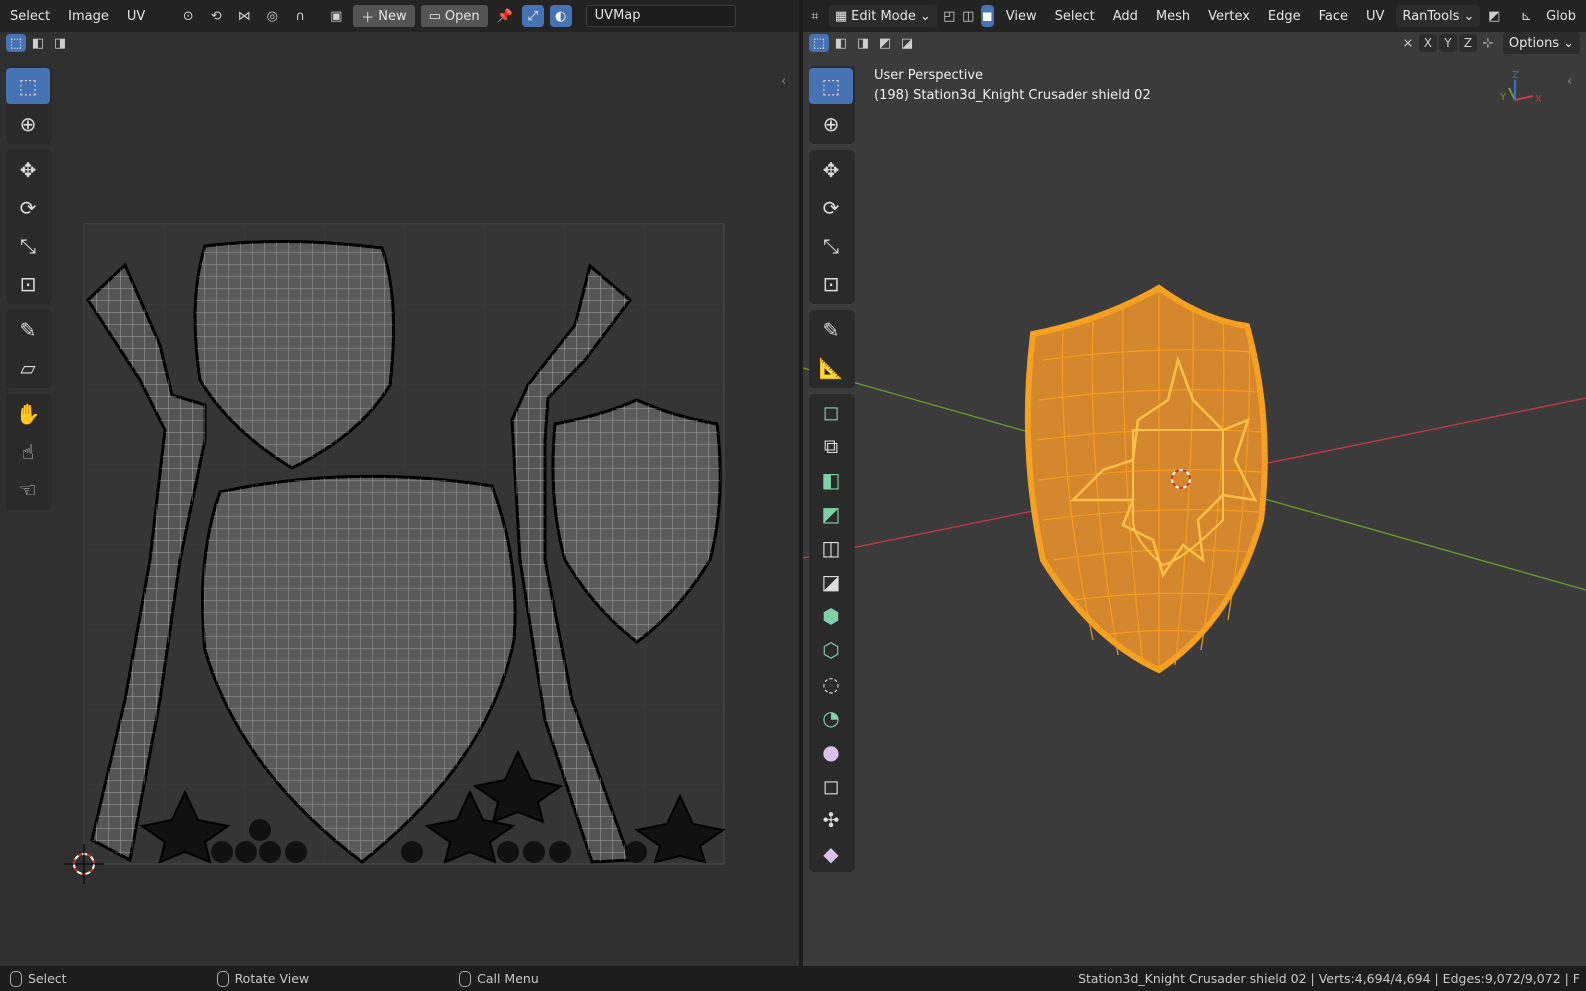  I want to click on editor-type-icon: ⌗, so click(815, 16).